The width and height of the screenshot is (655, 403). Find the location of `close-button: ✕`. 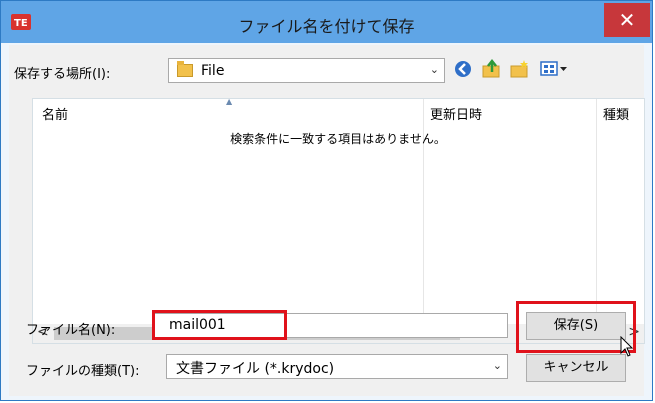

close-button: ✕ is located at coordinates (627, 20).